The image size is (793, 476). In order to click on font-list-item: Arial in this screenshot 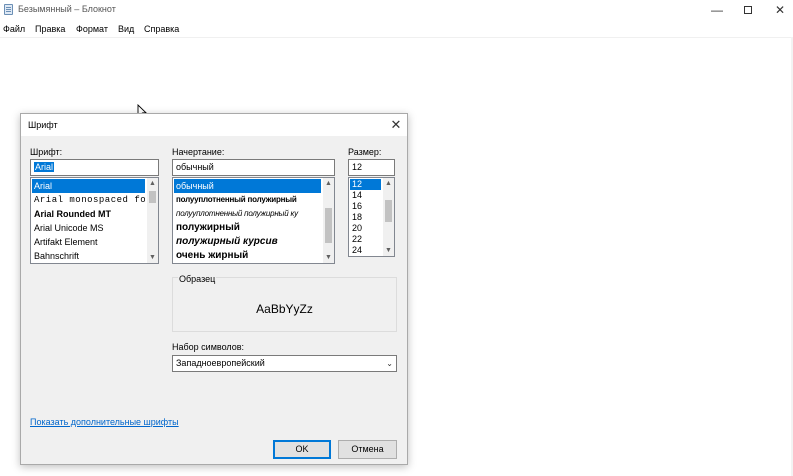, I will do `click(88, 186)`.